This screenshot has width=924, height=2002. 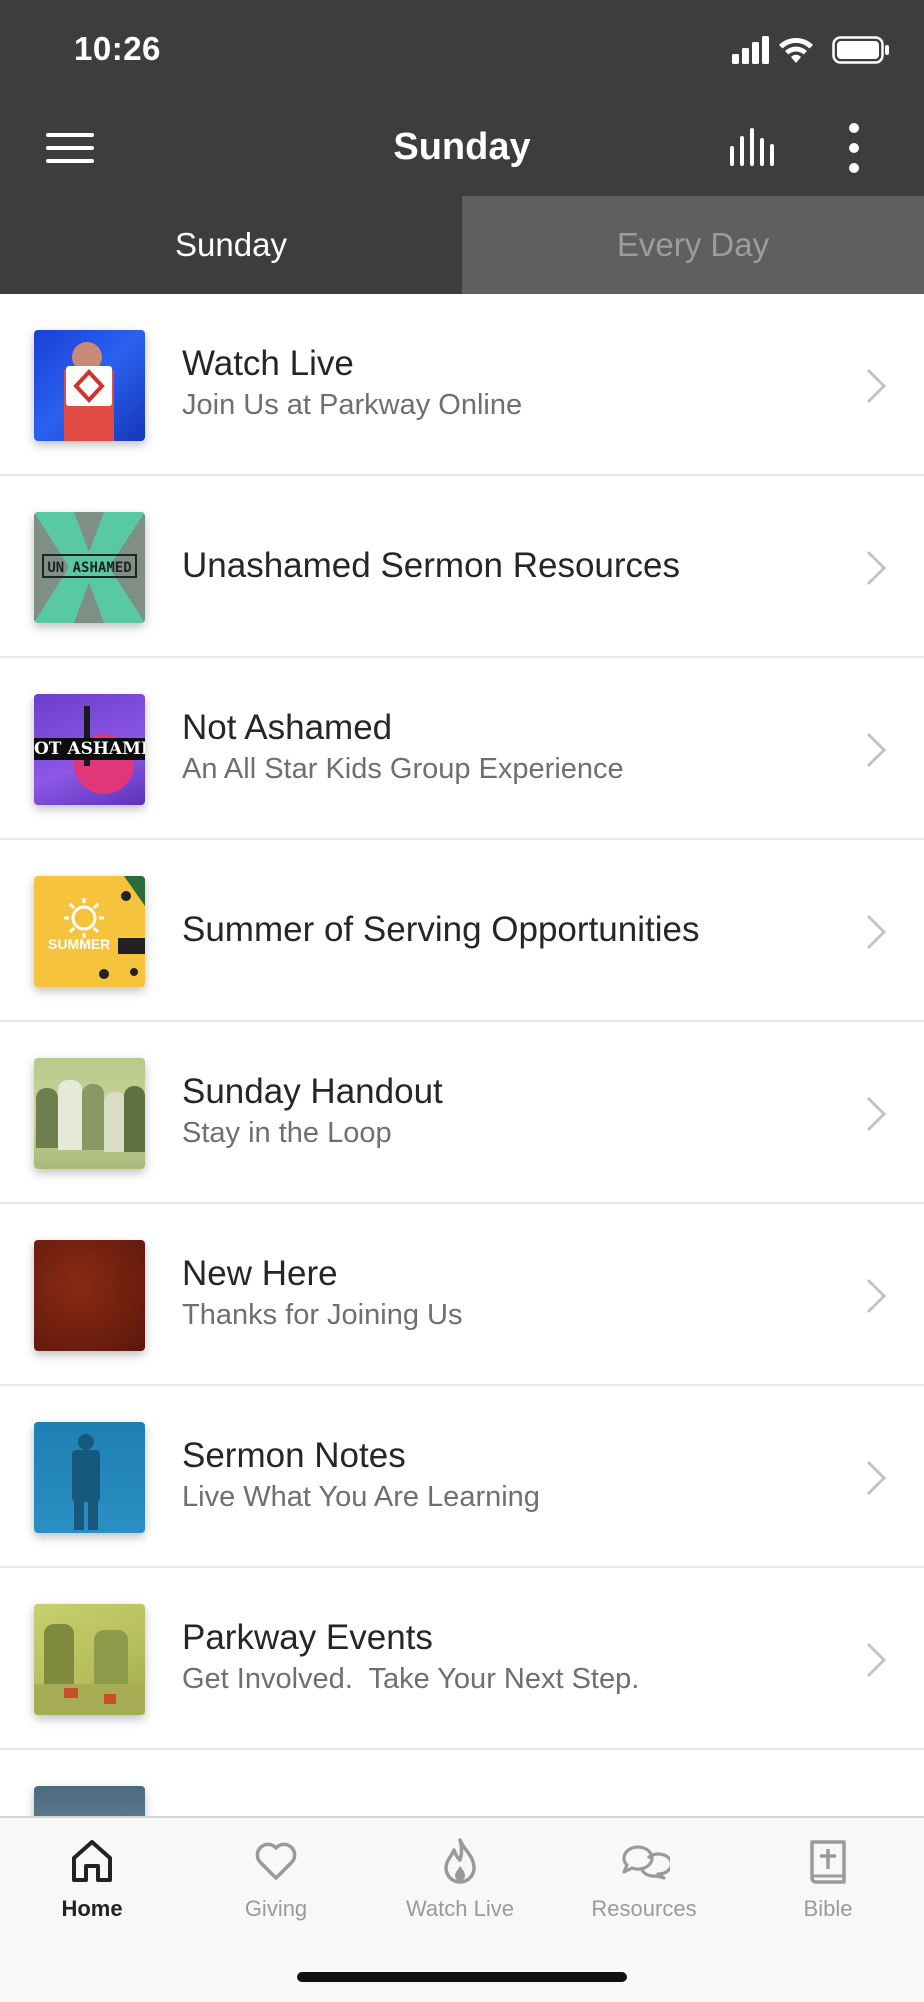 What do you see at coordinates (89, 385) in the screenshot?
I see `watch-live-thumbnail` at bounding box center [89, 385].